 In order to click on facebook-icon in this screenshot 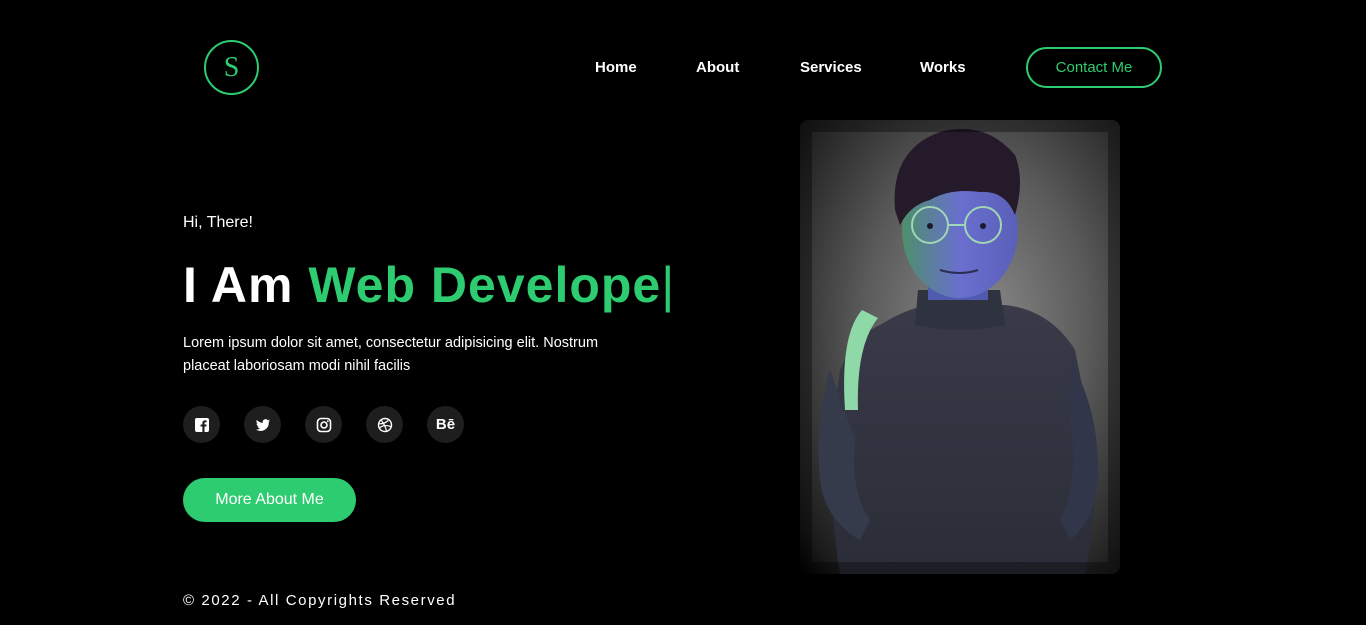, I will do `click(201, 424)`.